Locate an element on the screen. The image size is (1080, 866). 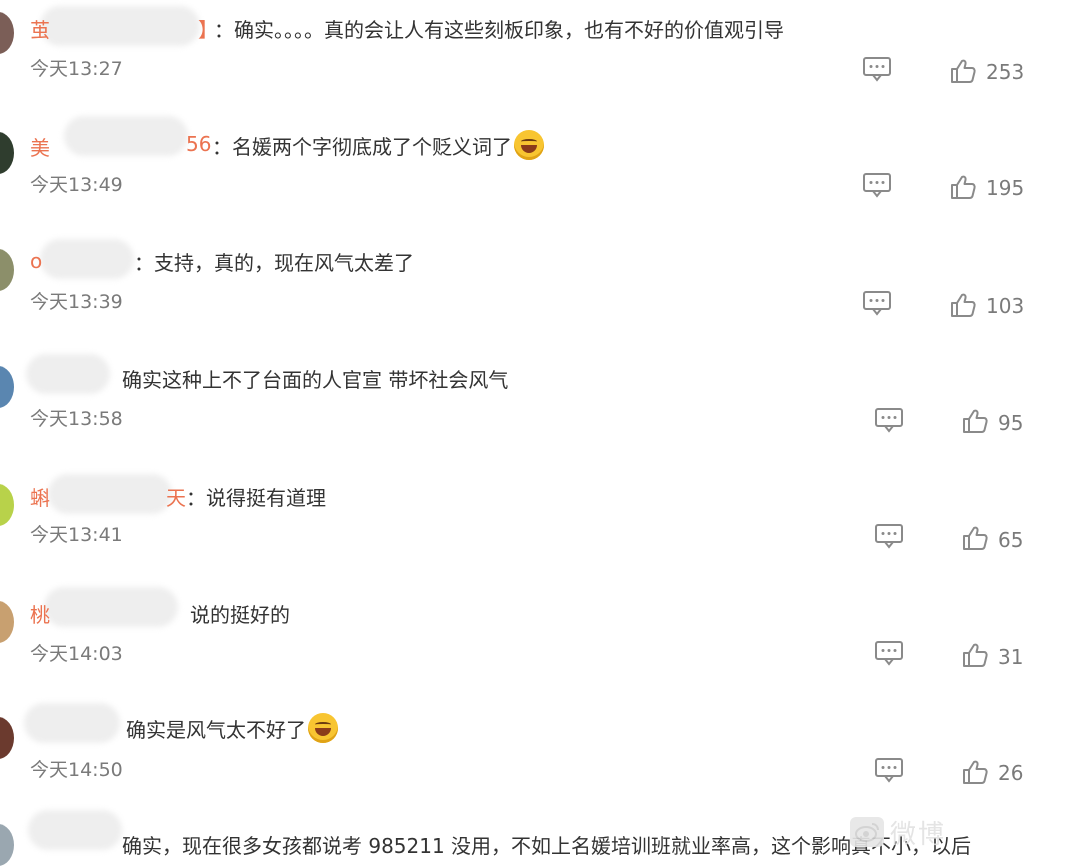
comment-time: 今天13:41 is located at coordinates (76, 535).